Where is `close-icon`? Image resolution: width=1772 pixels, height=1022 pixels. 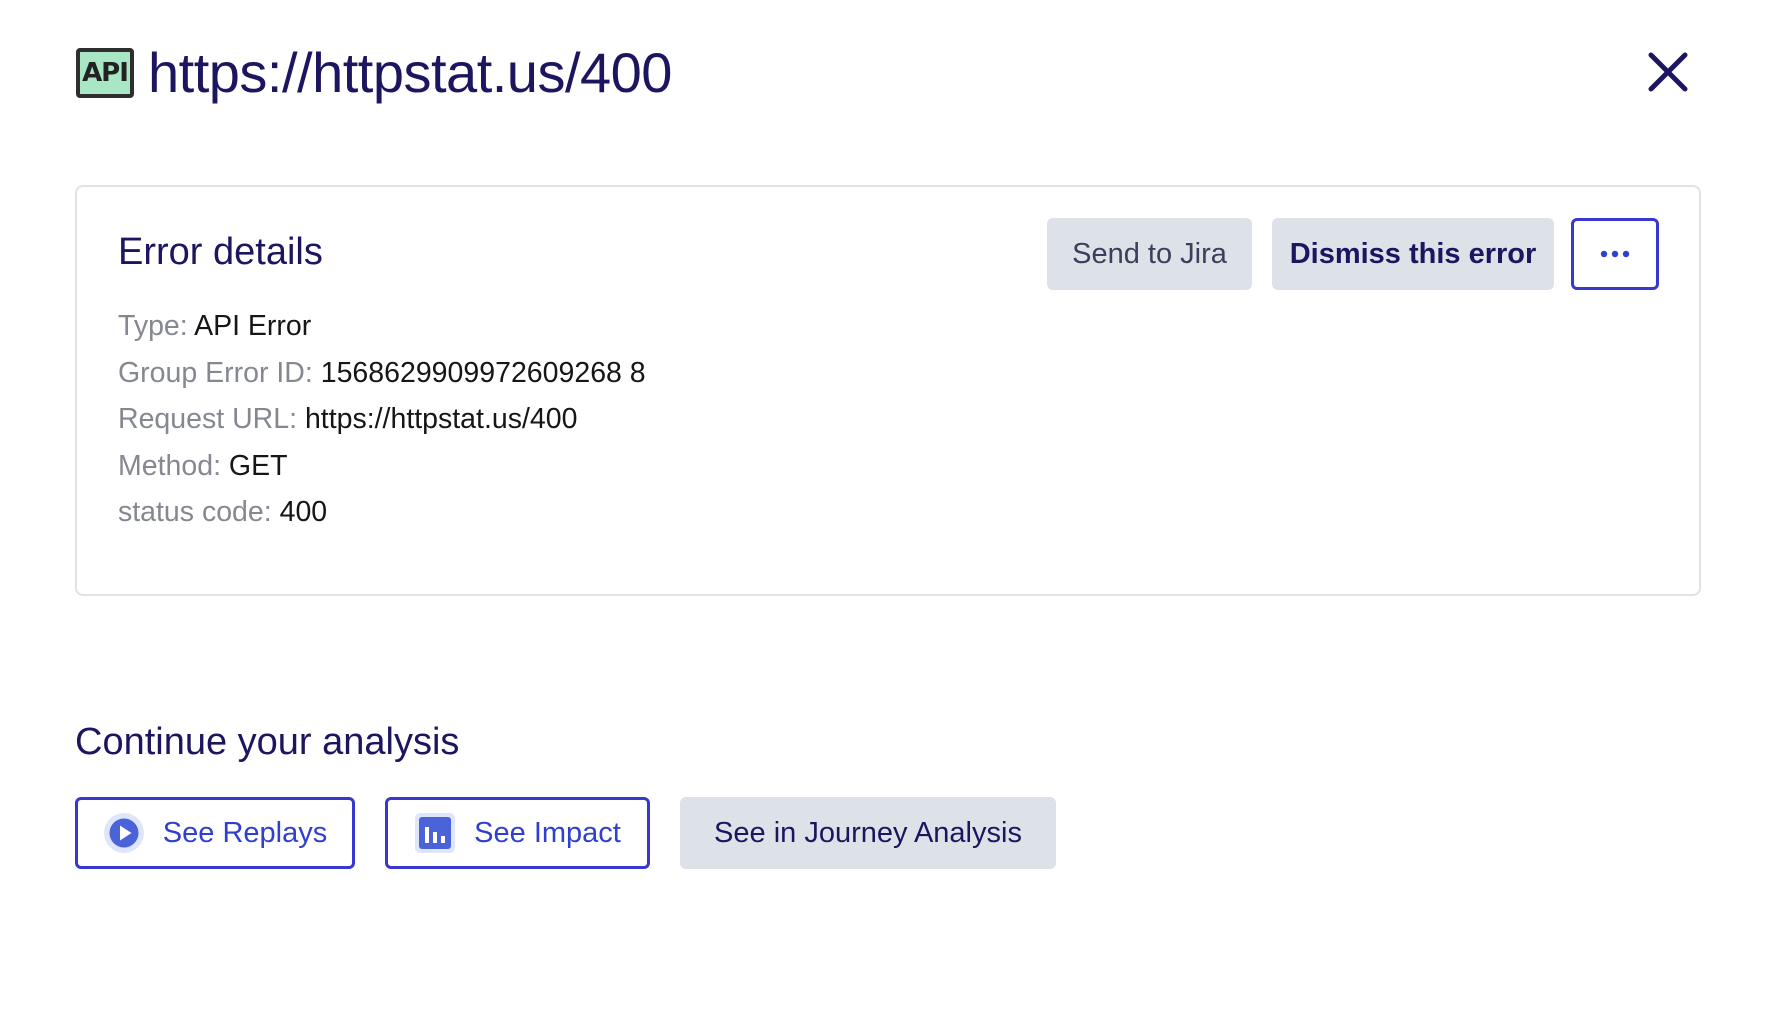
close-icon is located at coordinates (1668, 72).